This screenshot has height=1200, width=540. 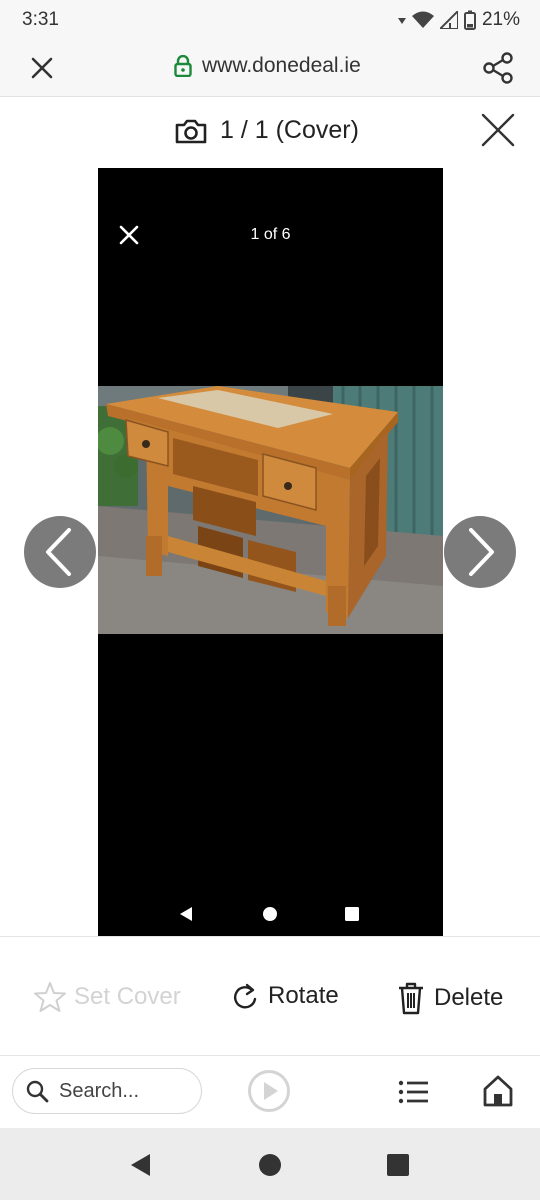 What do you see at coordinates (37, 1091) in the screenshot?
I see `search-icon` at bounding box center [37, 1091].